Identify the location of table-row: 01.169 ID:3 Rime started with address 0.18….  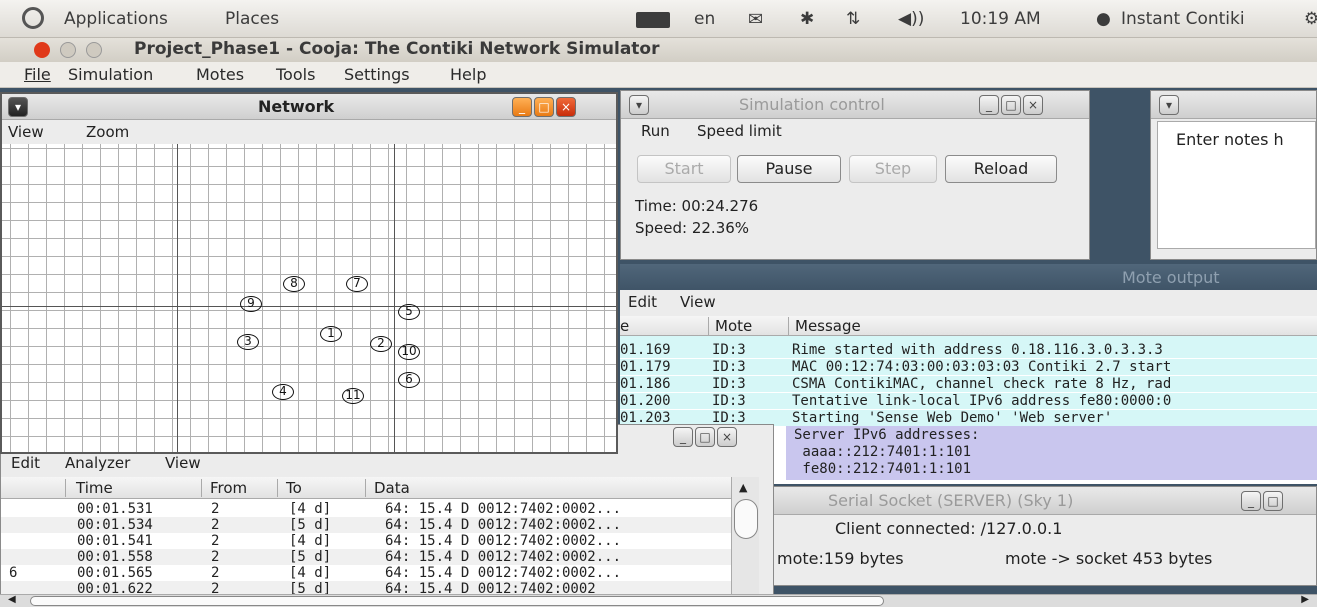
(968, 350).